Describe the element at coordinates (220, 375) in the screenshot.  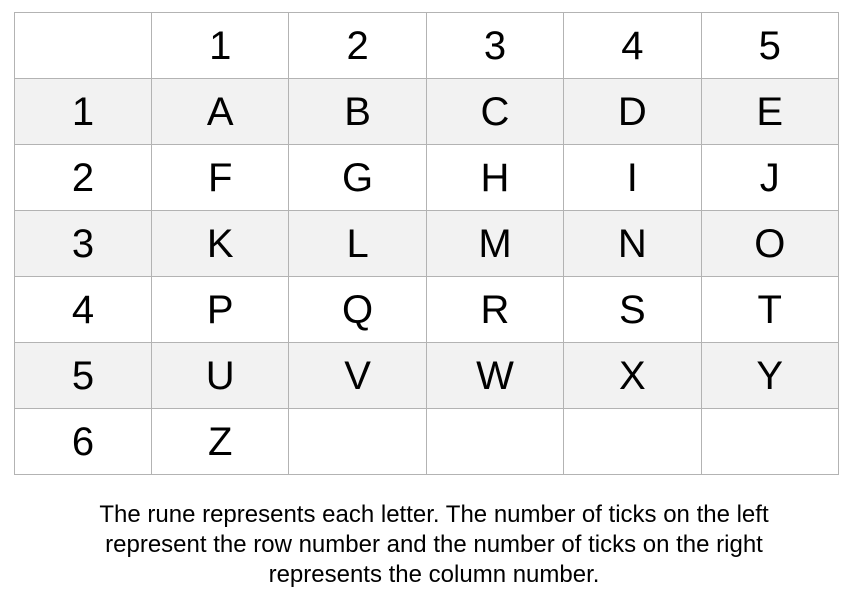
I see `letter-cell: U` at that location.